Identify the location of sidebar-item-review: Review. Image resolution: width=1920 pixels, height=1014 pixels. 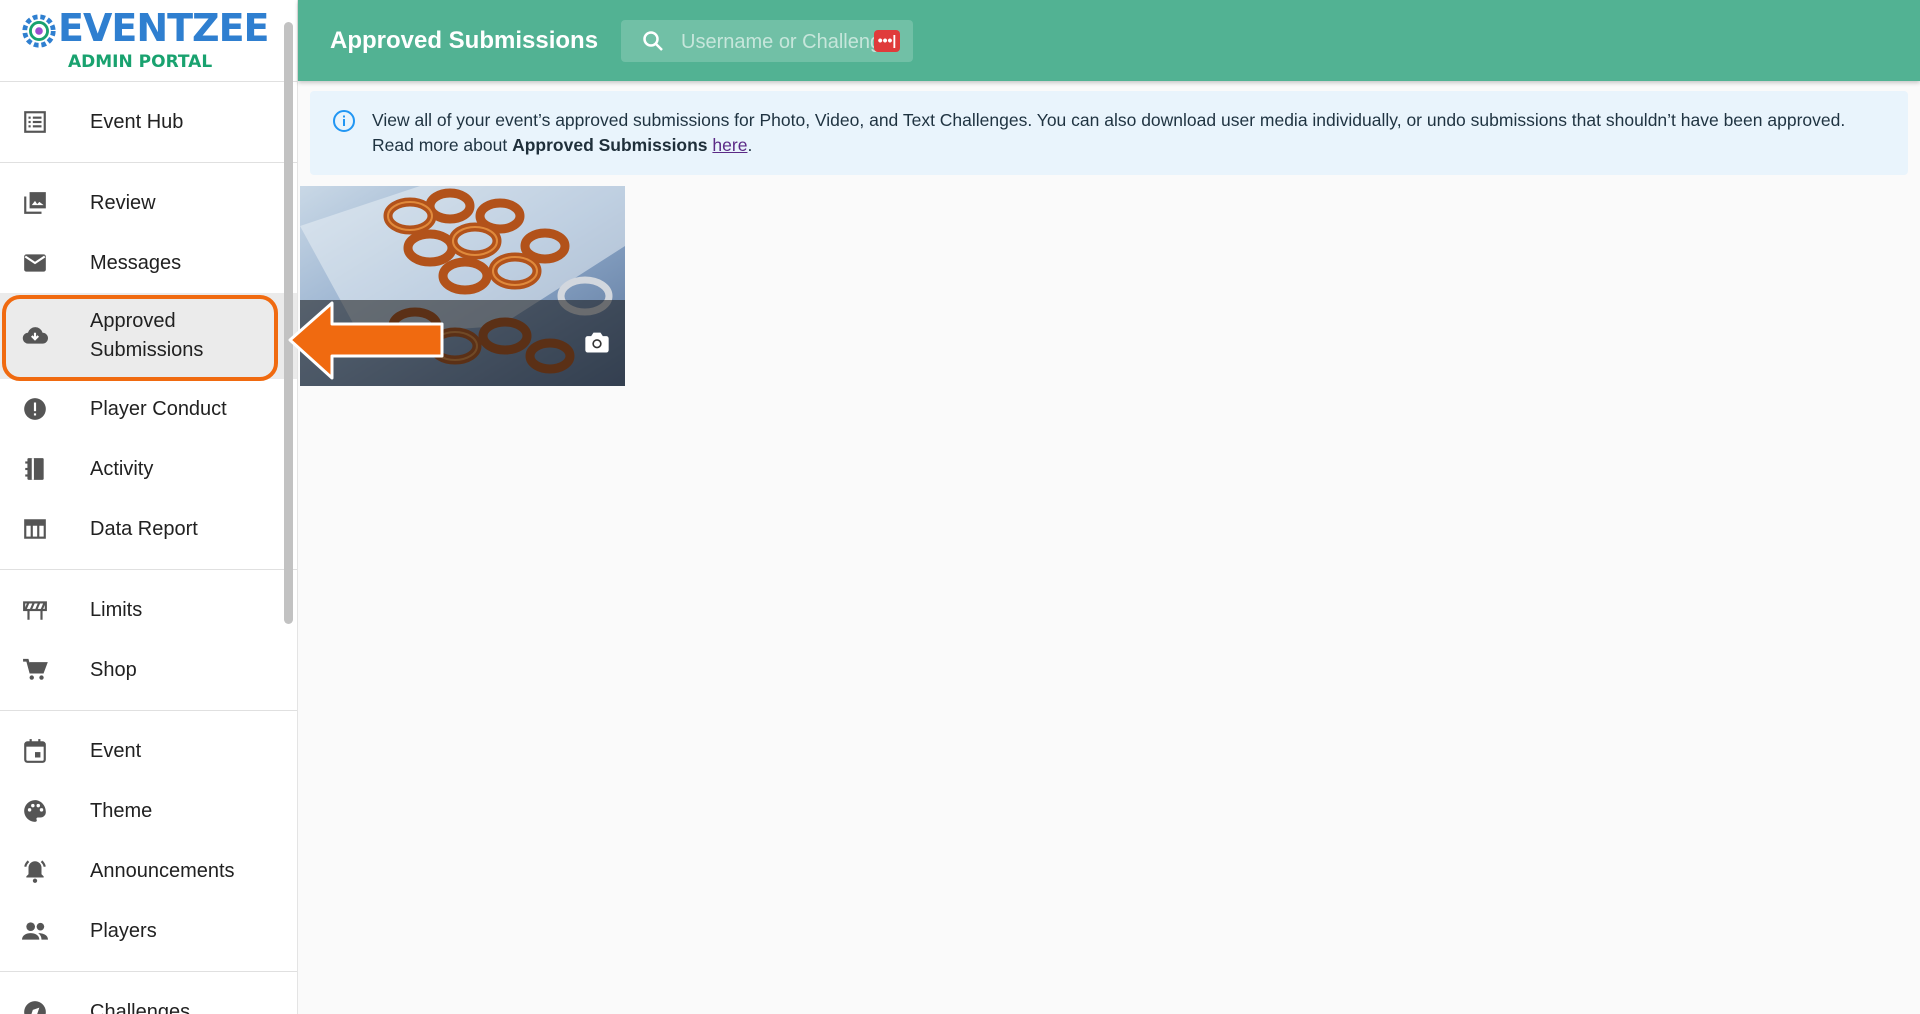
(148, 203).